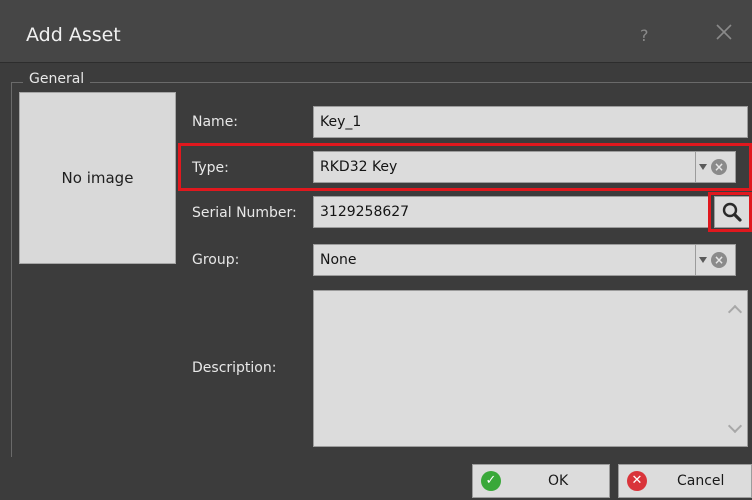  What do you see at coordinates (719, 260) in the screenshot?
I see `clear-icon: ×` at bounding box center [719, 260].